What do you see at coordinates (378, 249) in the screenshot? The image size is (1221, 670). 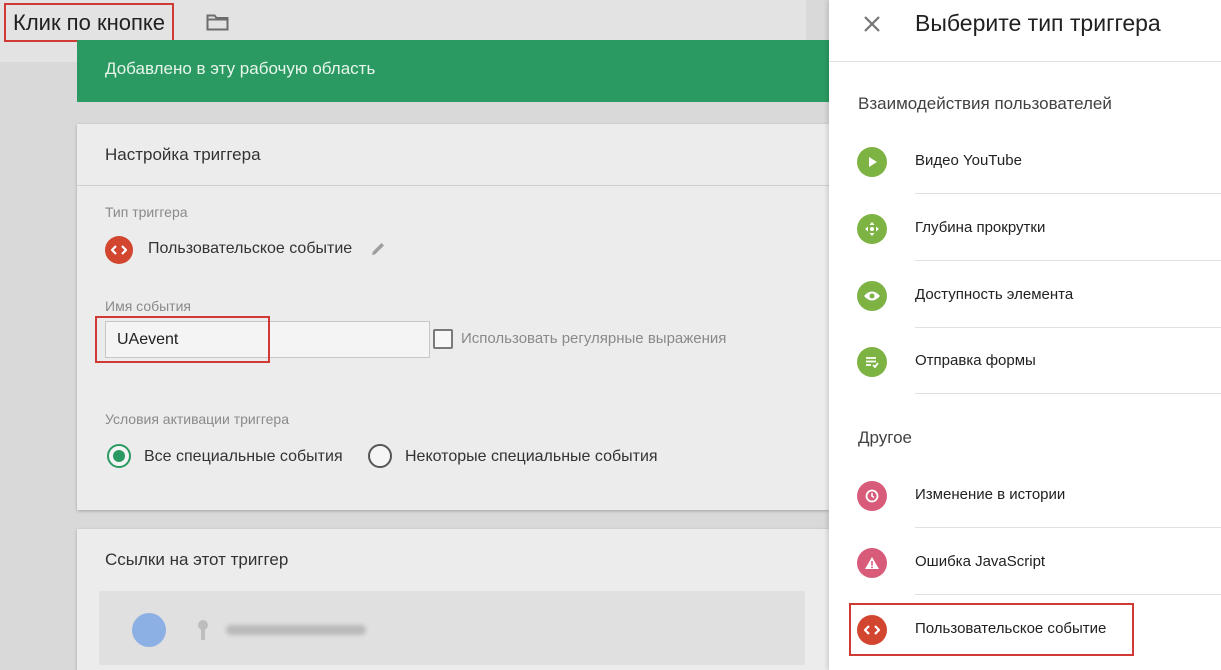 I see `pencil-icon` at bounding box center [378, 249].